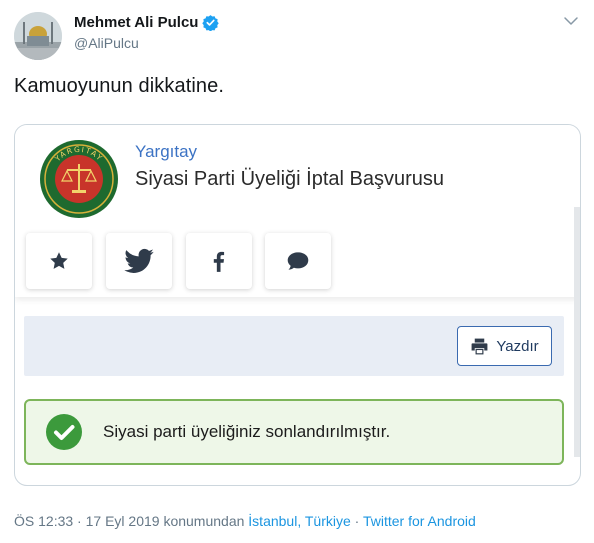  Describe the element at coordinates (123, 521) in the screenshot. I see `tweet-date: 17 Eyl 2019` at that location.